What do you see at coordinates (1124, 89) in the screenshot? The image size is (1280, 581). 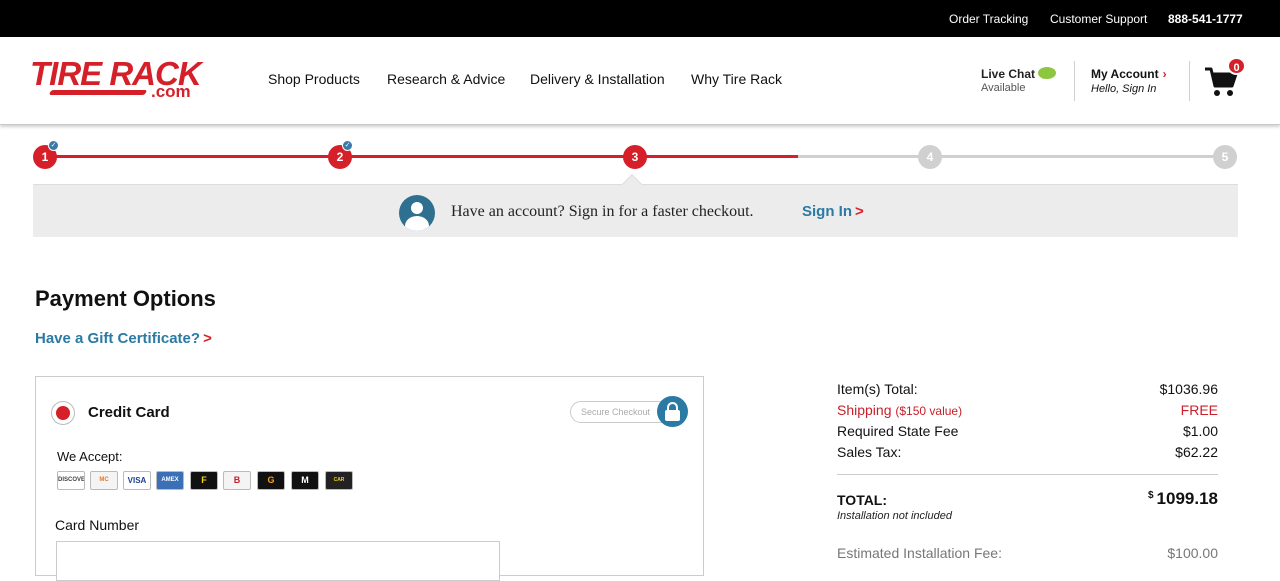 I see `sign-in-greeting: Hello, Sign In` at bounding box center [1124, 89].